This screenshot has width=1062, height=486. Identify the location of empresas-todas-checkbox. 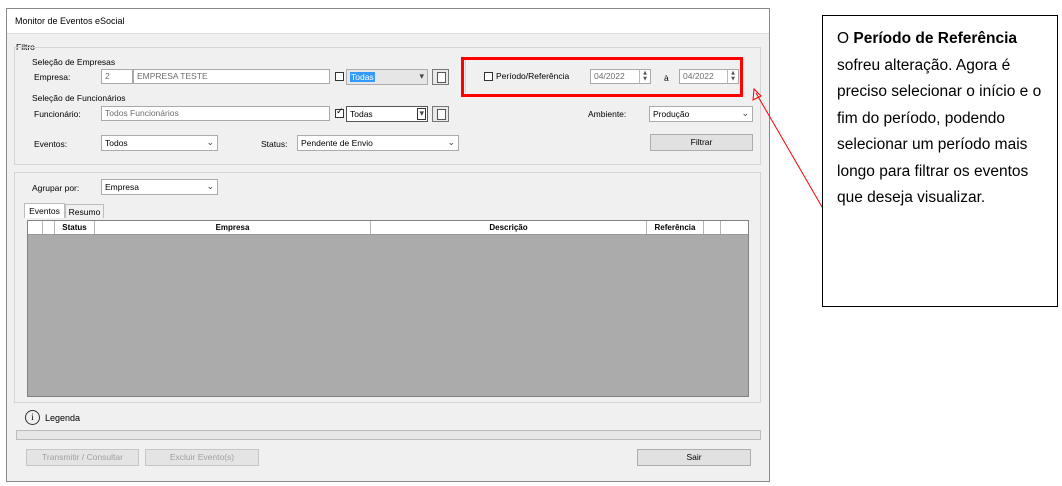
(339, 76).